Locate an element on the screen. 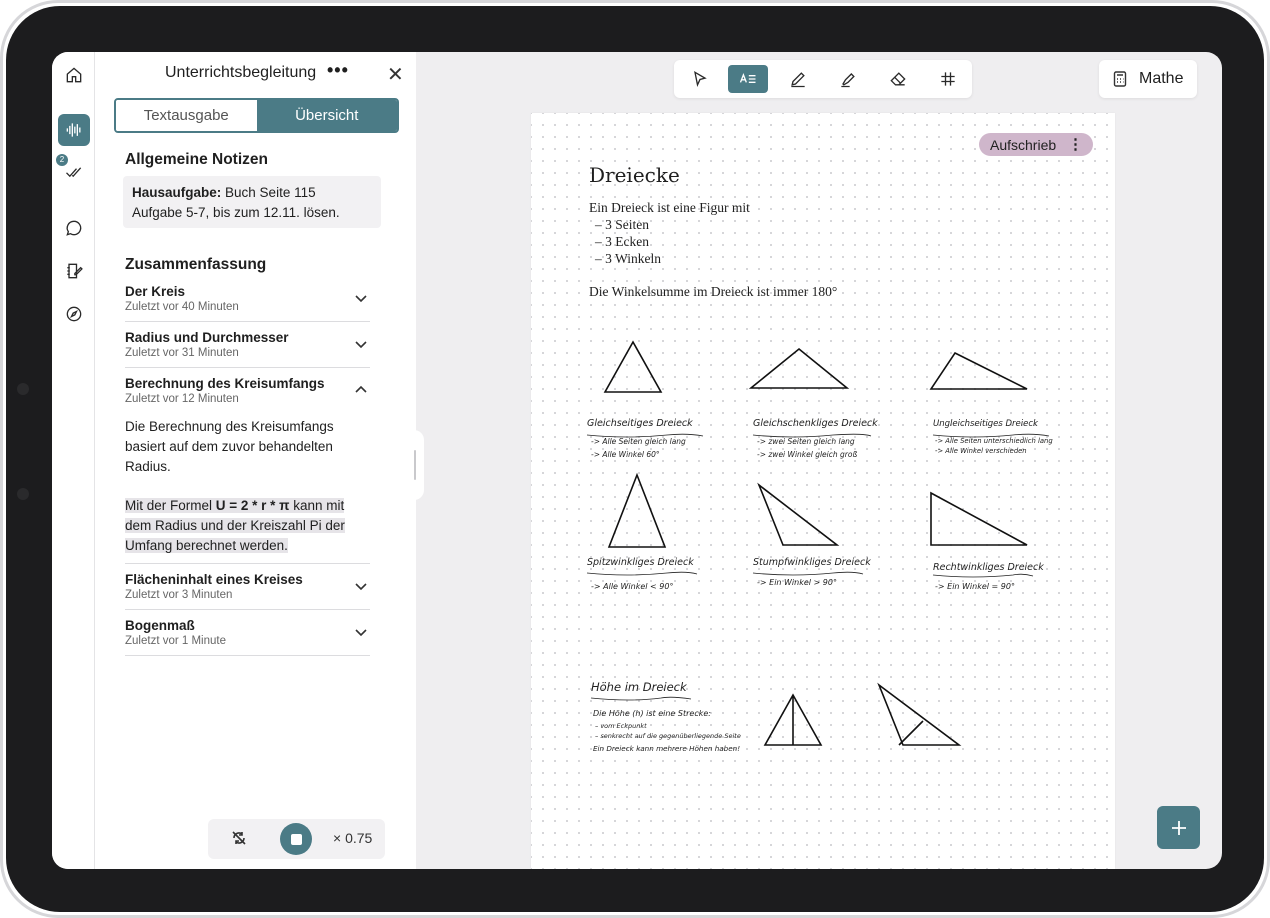  calculator-icon is located at coordinates (1120, 79).